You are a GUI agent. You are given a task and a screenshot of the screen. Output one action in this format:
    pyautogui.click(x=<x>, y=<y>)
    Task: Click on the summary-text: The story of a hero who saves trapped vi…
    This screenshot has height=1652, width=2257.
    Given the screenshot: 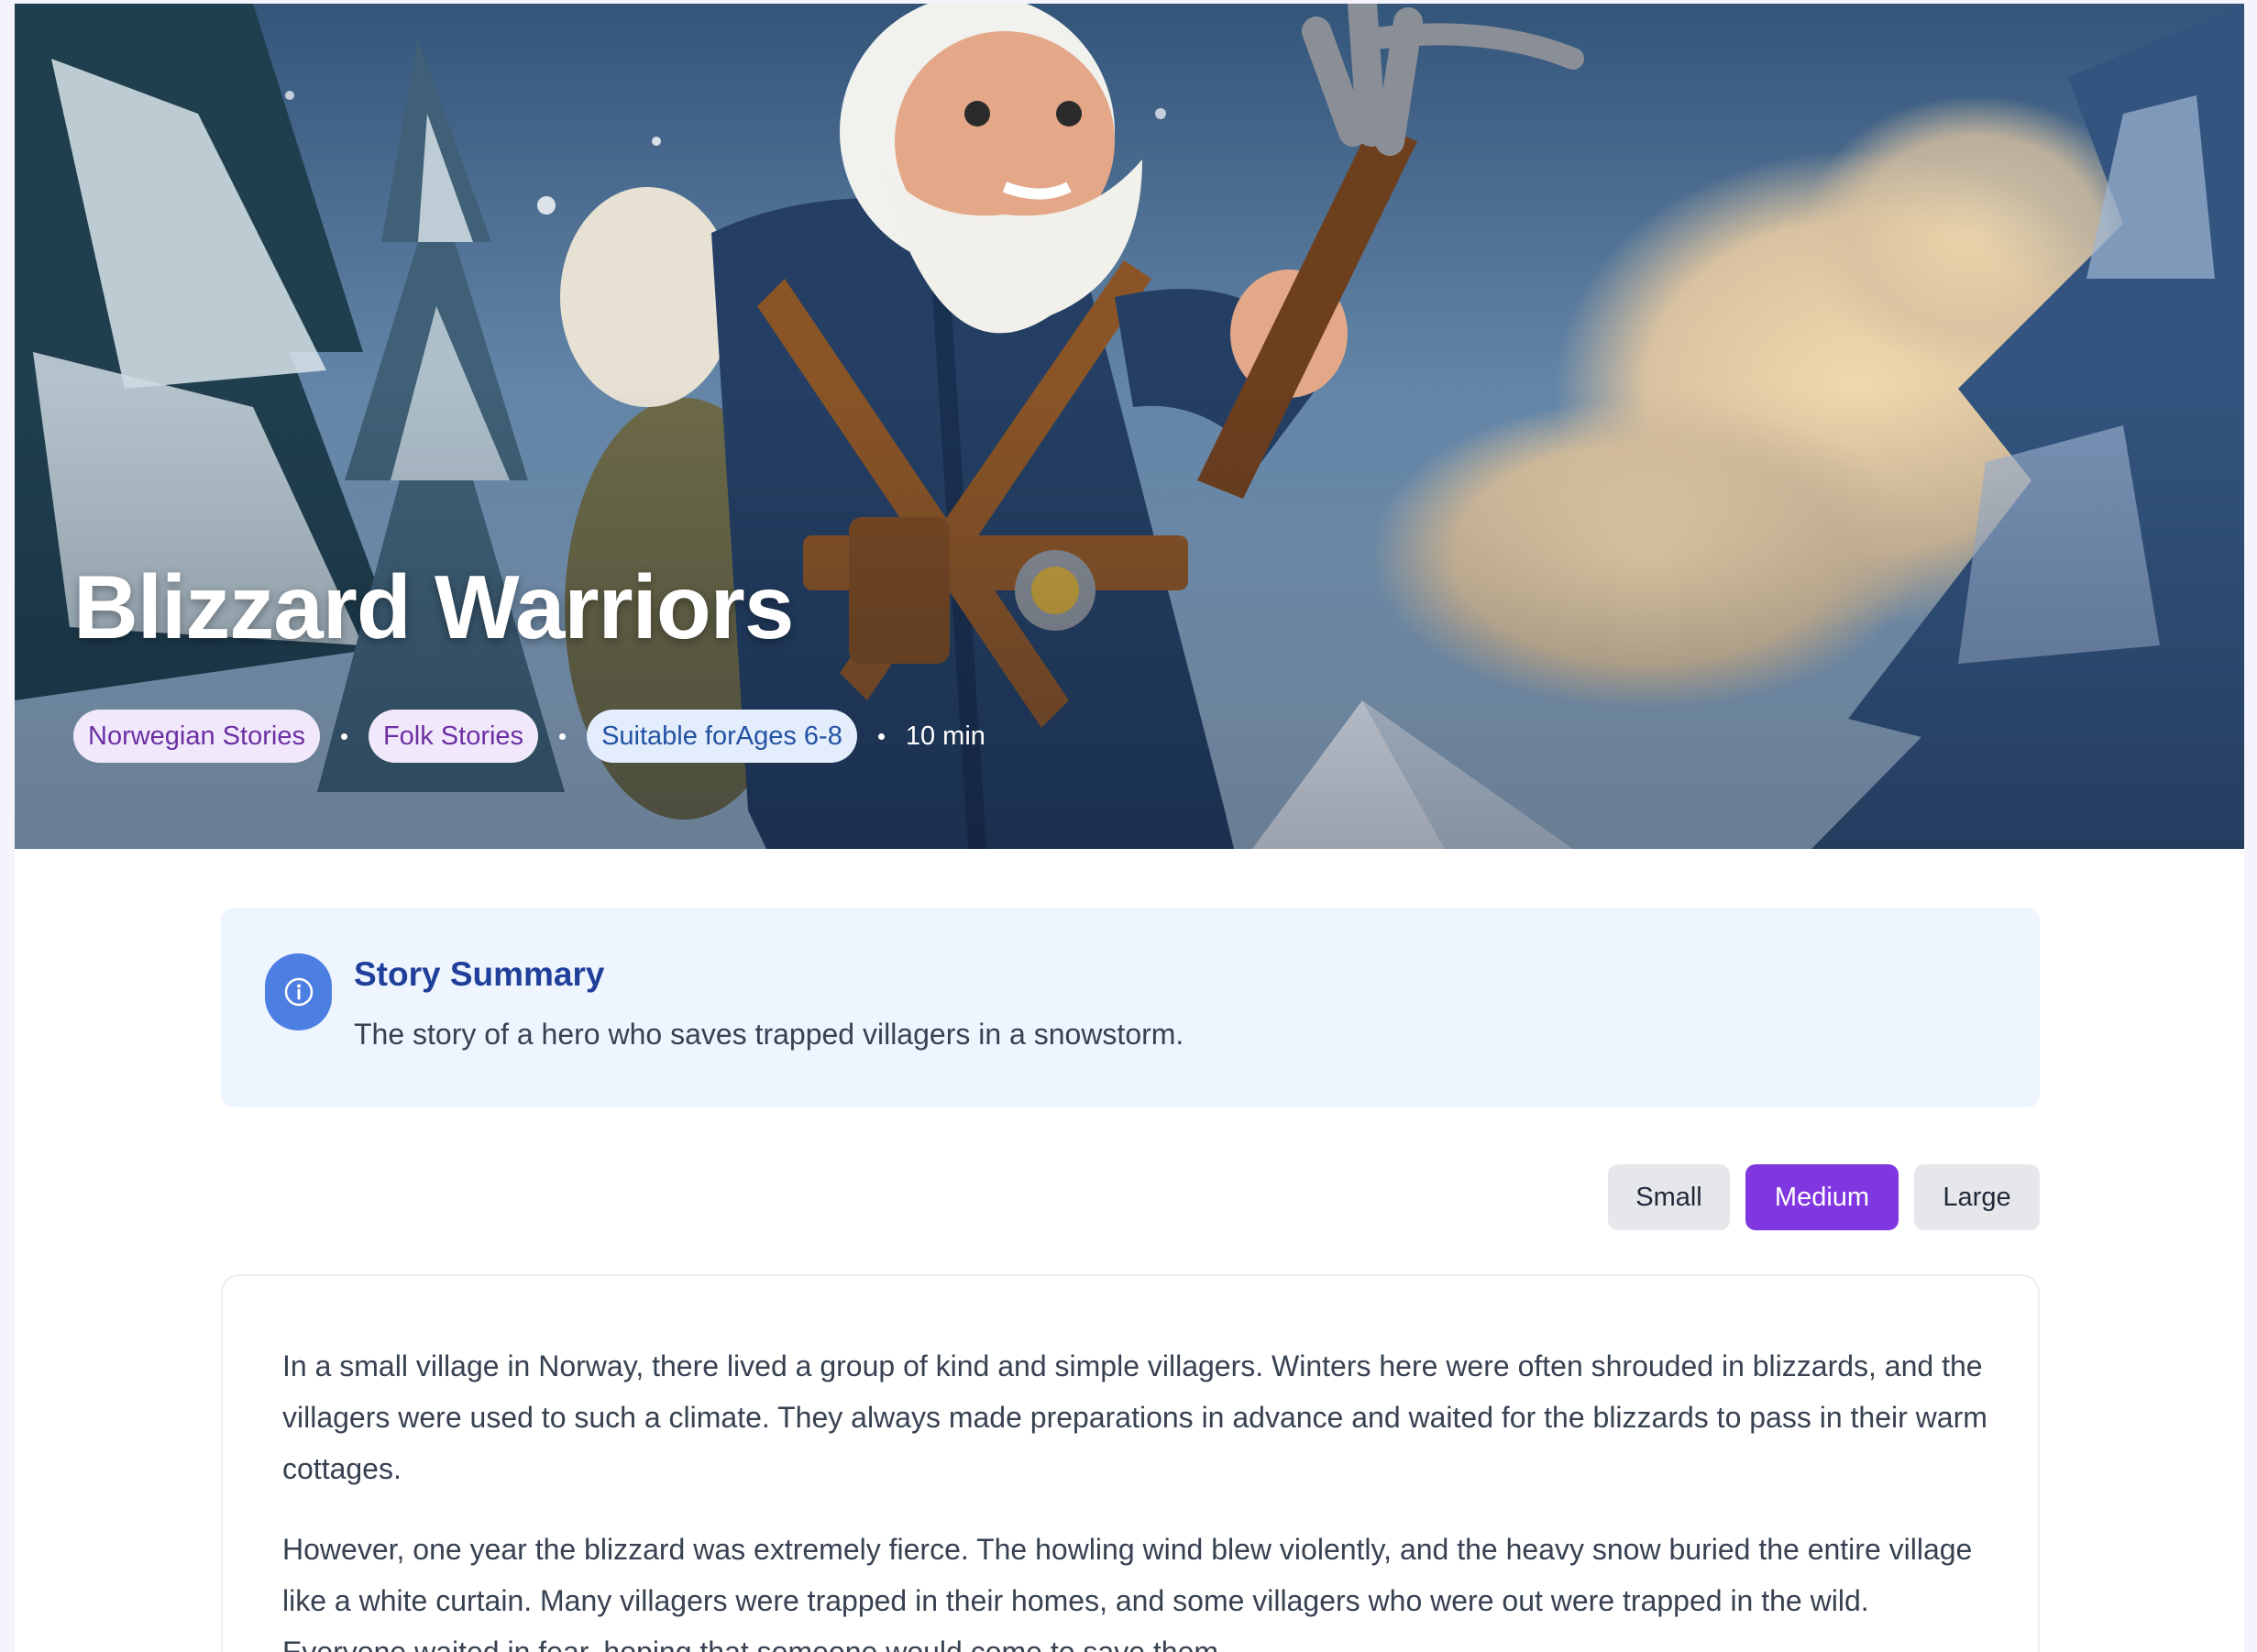 What is the action you would take?
    pyautogui.click(x=769, y=1034)
    